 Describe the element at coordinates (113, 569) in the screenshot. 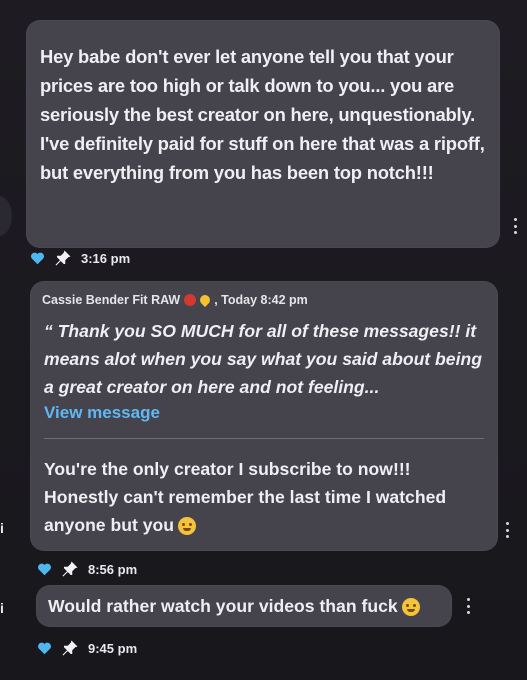

I see `message-time: 8:56 pm` at that location.